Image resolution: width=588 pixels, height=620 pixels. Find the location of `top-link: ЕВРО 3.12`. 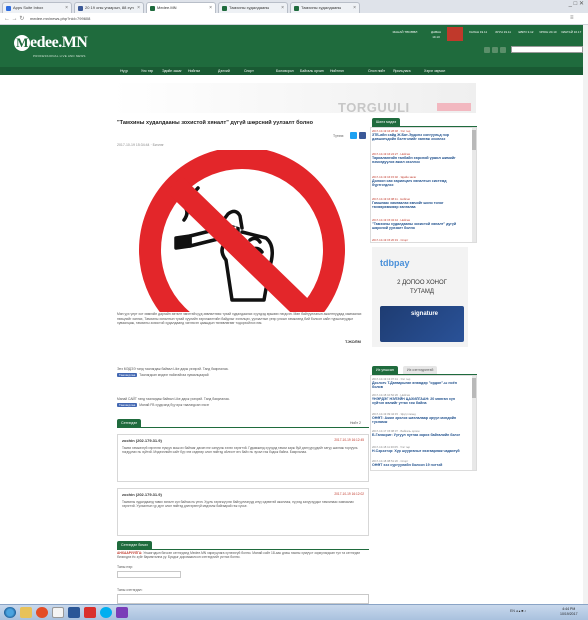

top-link: ЕВРО 3.12 is located at coordinates (526, 33).